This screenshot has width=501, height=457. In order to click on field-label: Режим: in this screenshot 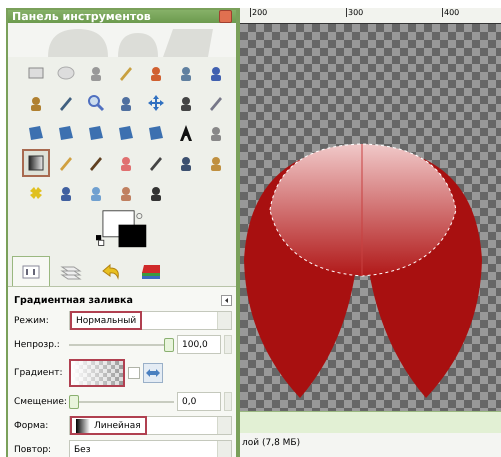, I will do `click(32, 321)`.